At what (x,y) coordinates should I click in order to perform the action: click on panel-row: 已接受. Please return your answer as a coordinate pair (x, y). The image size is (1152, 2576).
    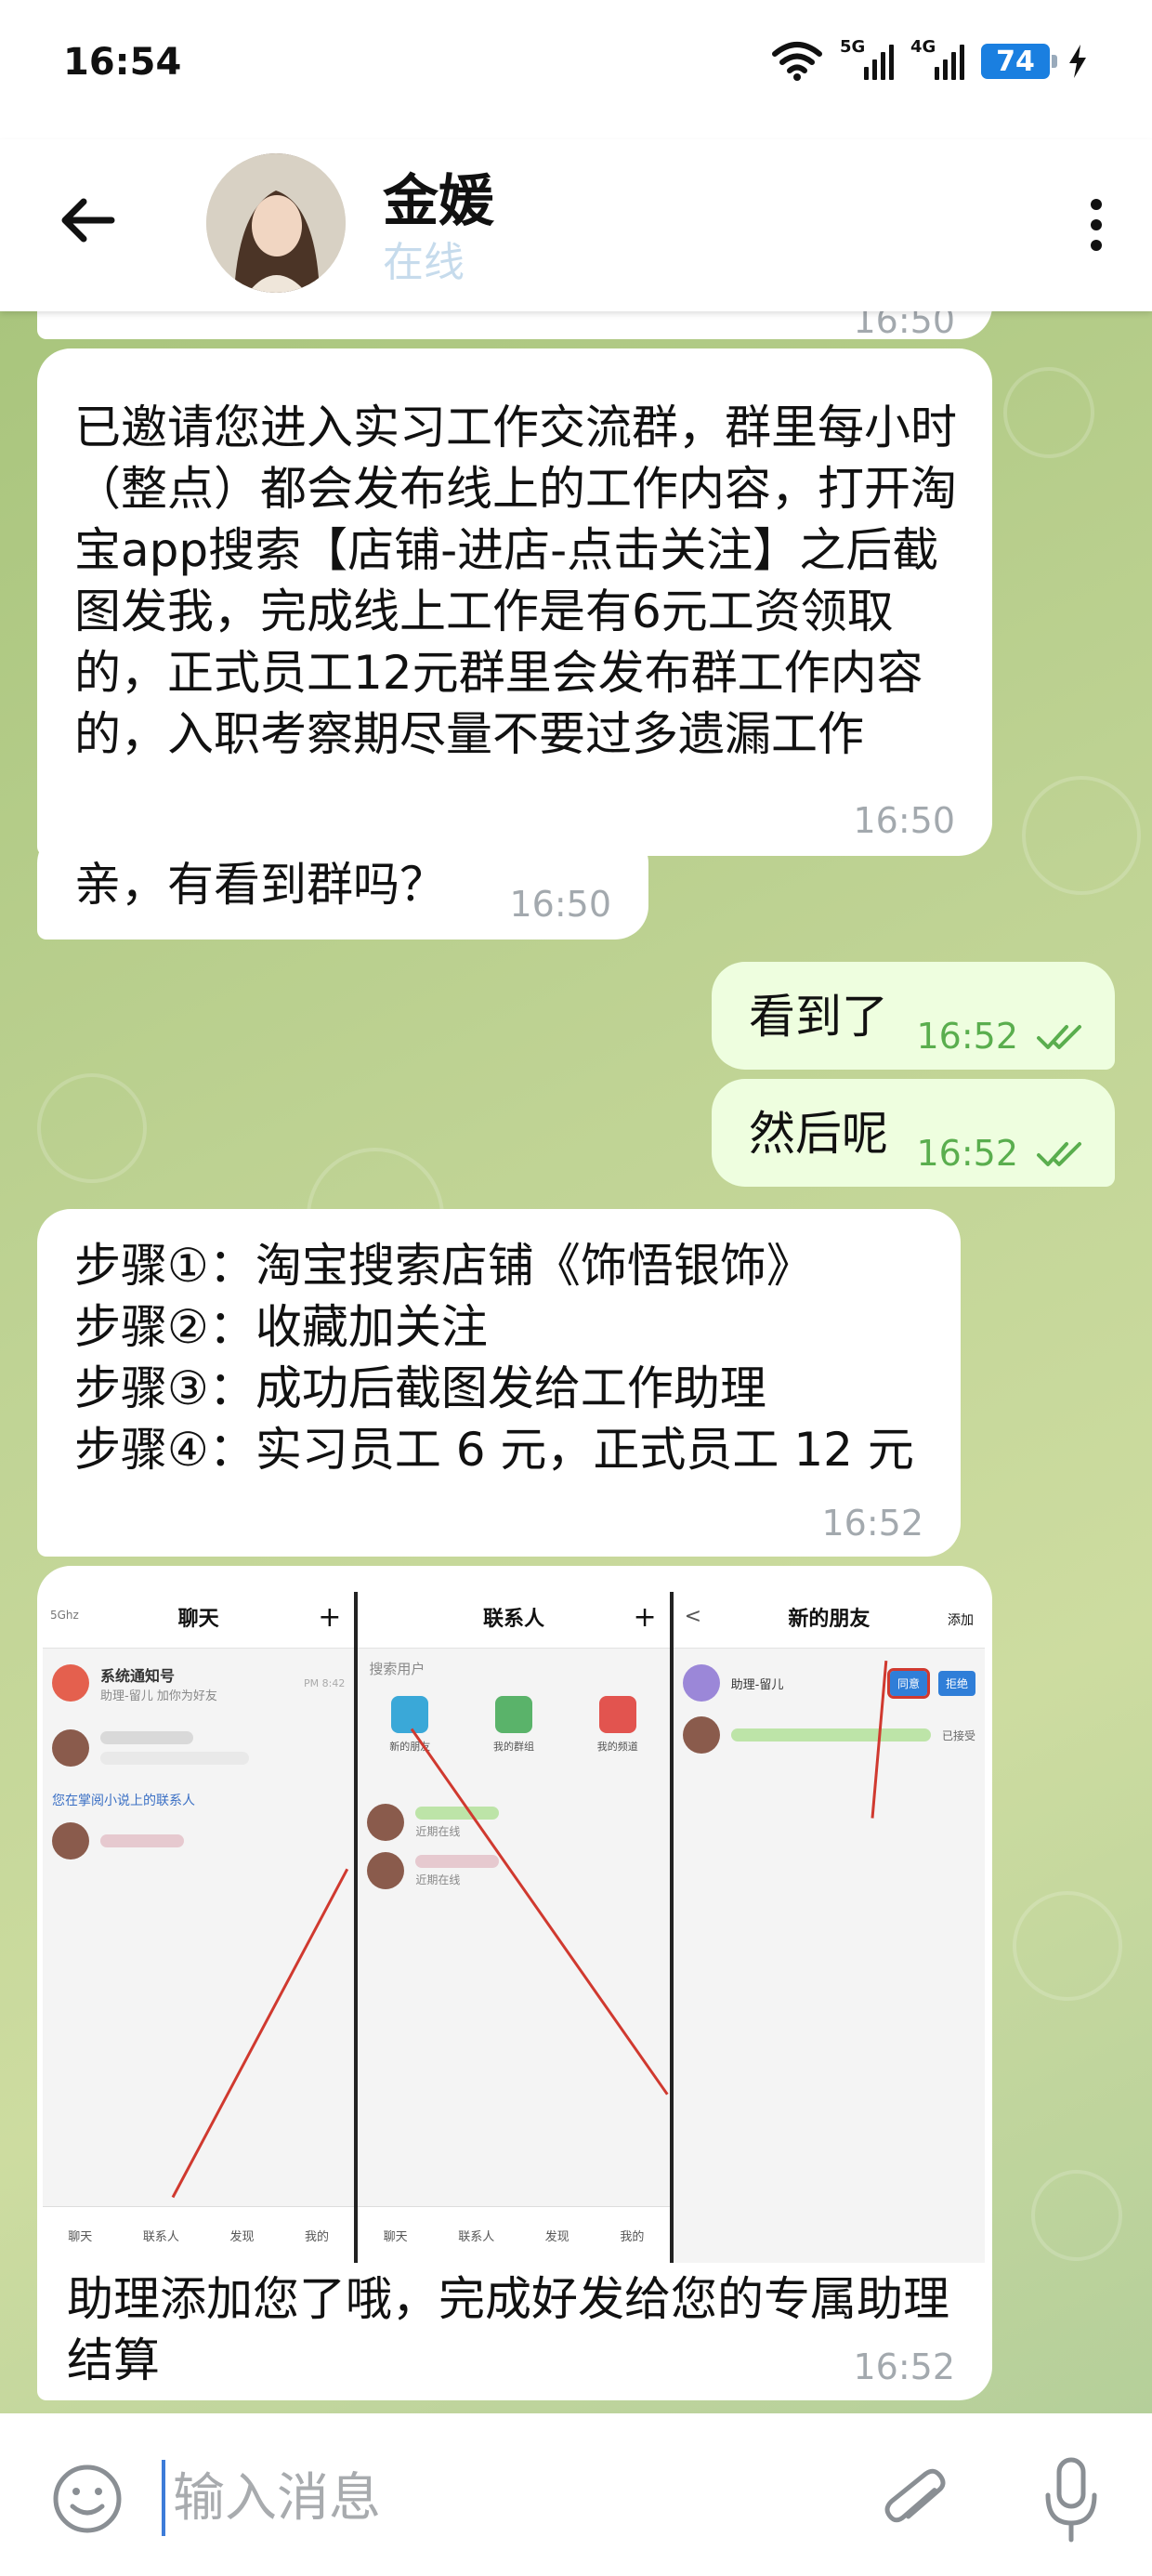
    Looking at the image, I should click on (828, 1735).